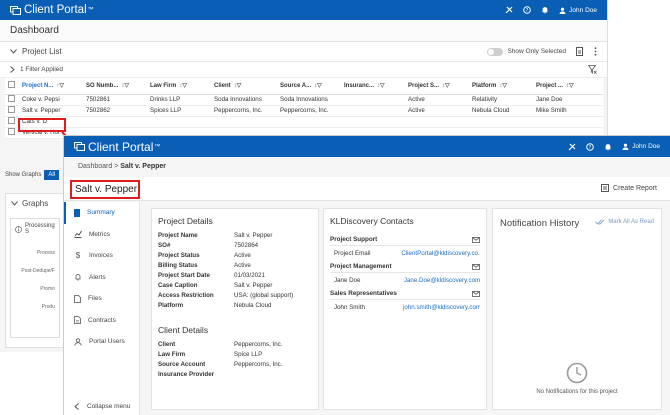 This screenshot has width=670, height=415. What do you see at coordinates (107, 342) in the screenshot?
I see `nav-label: Portal Users` at bounding box center [107, 342].